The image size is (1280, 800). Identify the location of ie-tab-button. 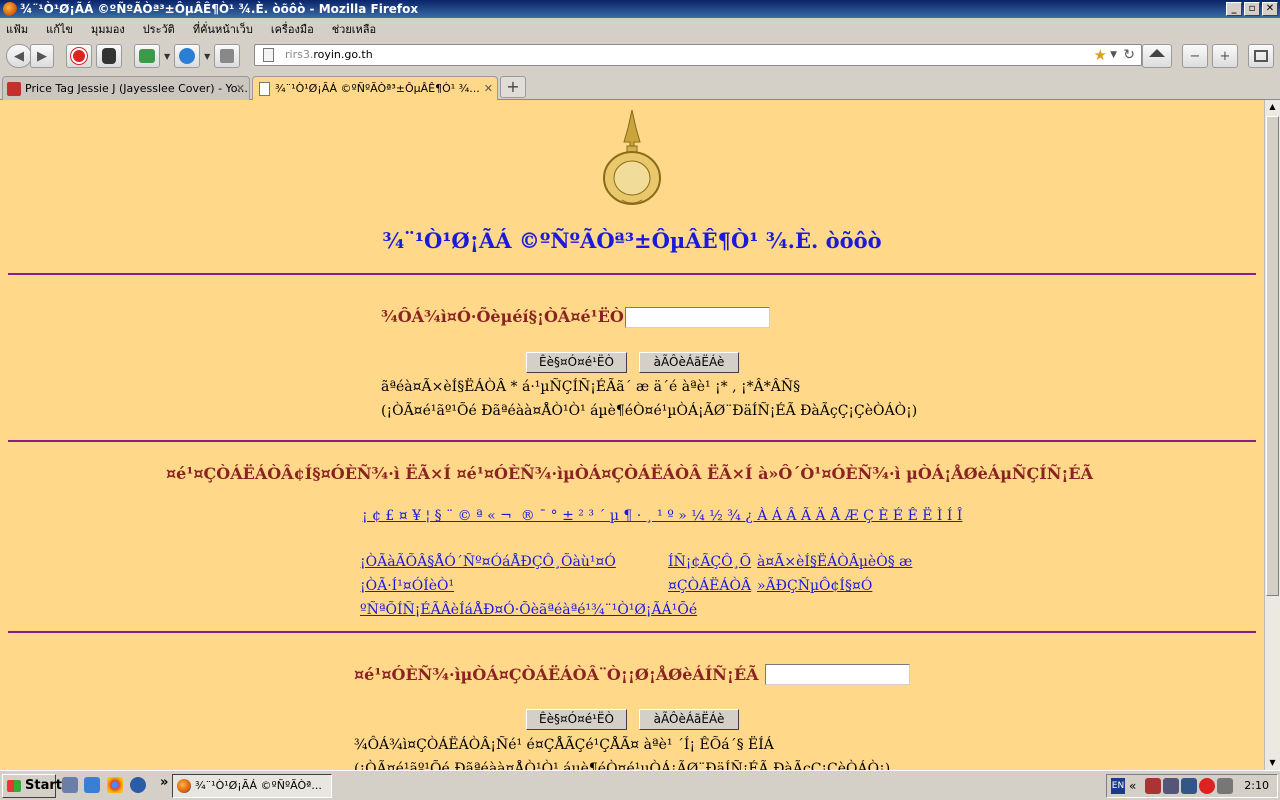
(187, 56).